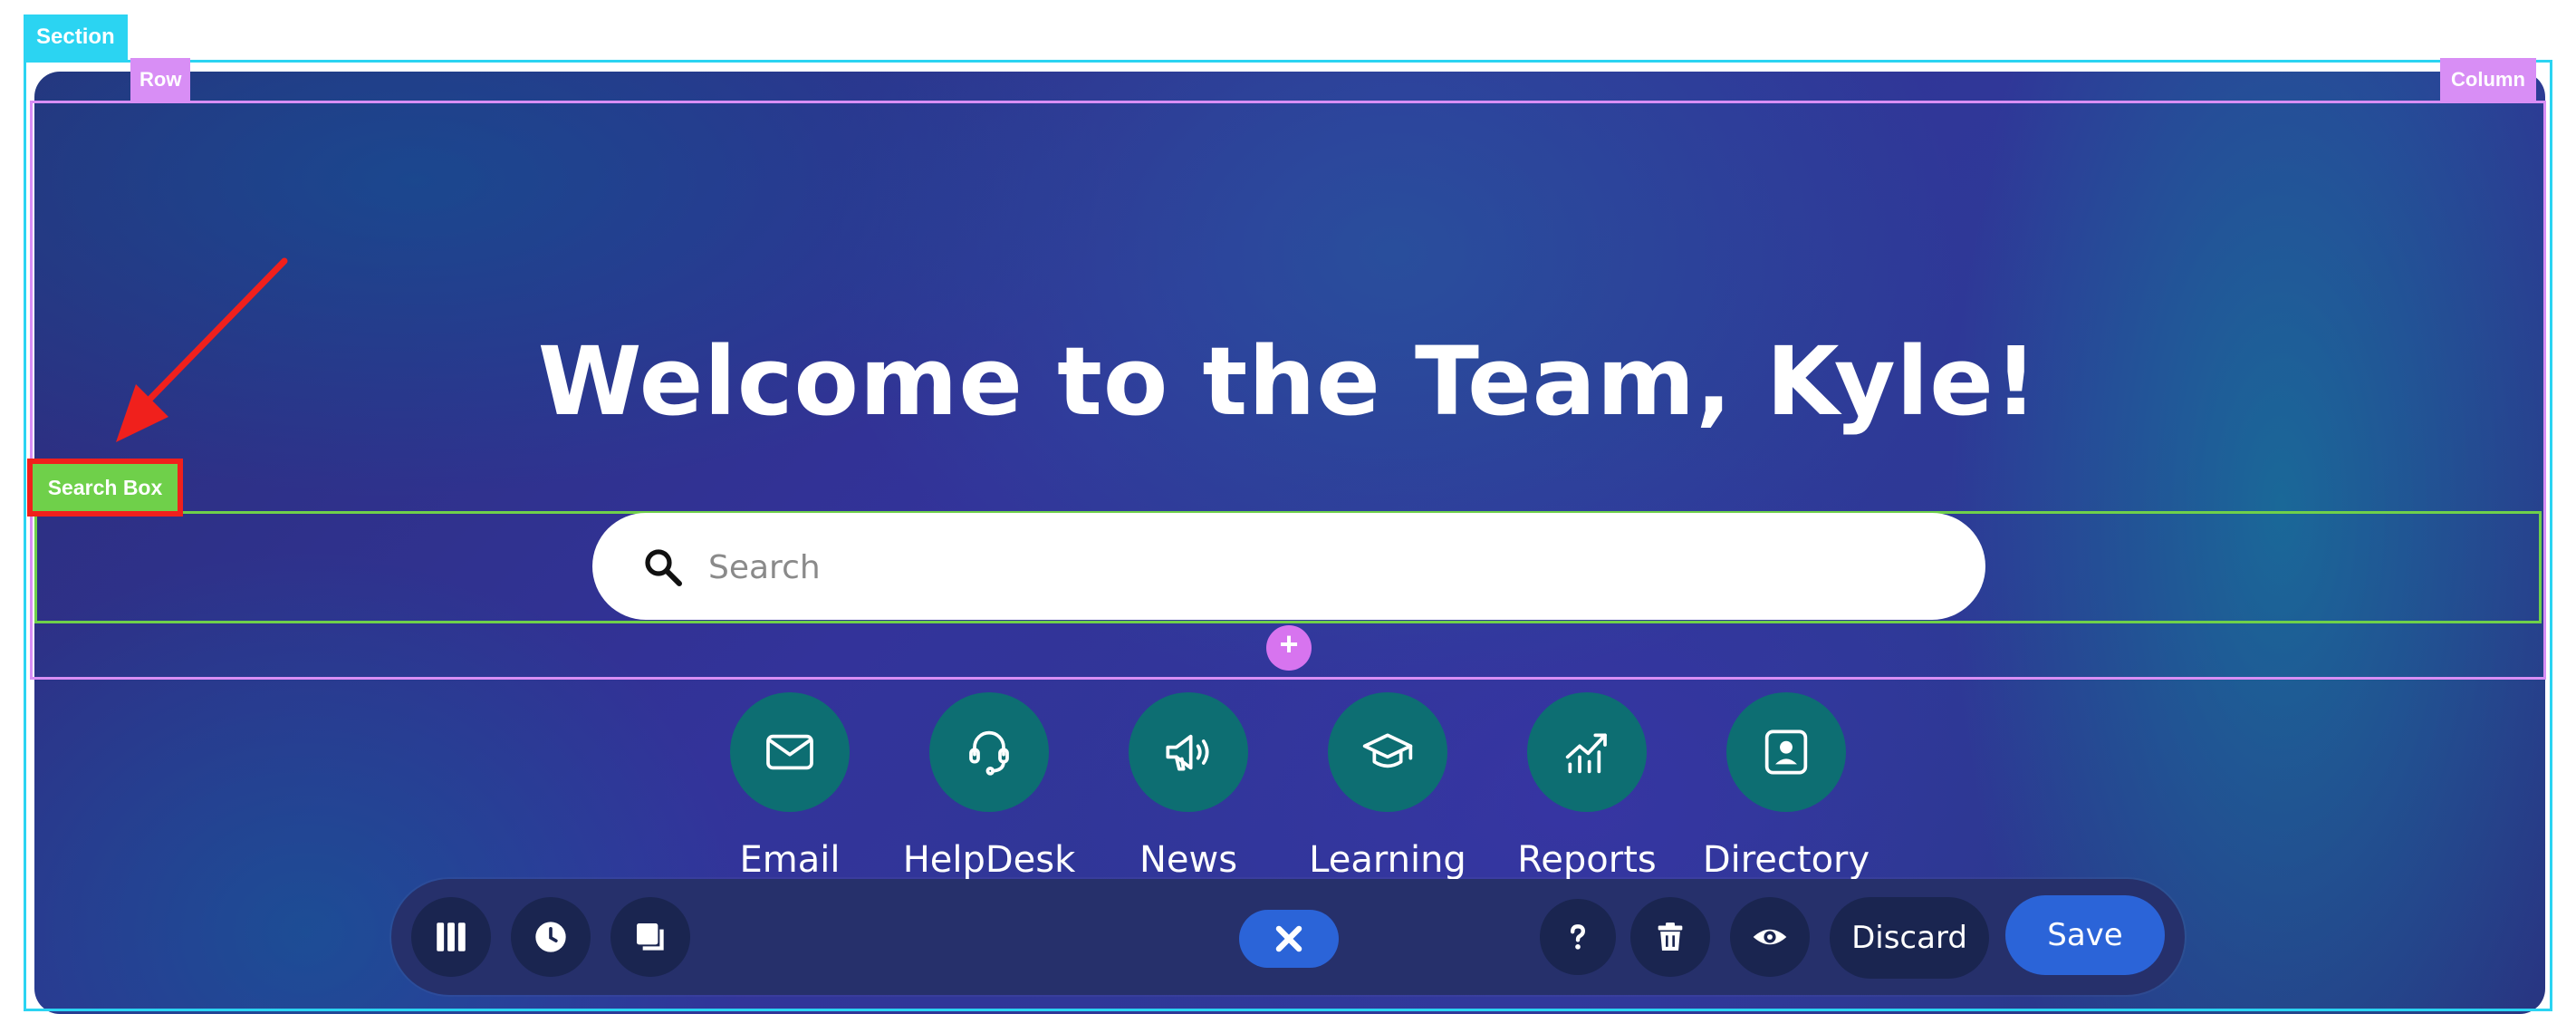  Describe the element at coordinates (989, 753) in the screenshot. I see `headset-icon` at that location.